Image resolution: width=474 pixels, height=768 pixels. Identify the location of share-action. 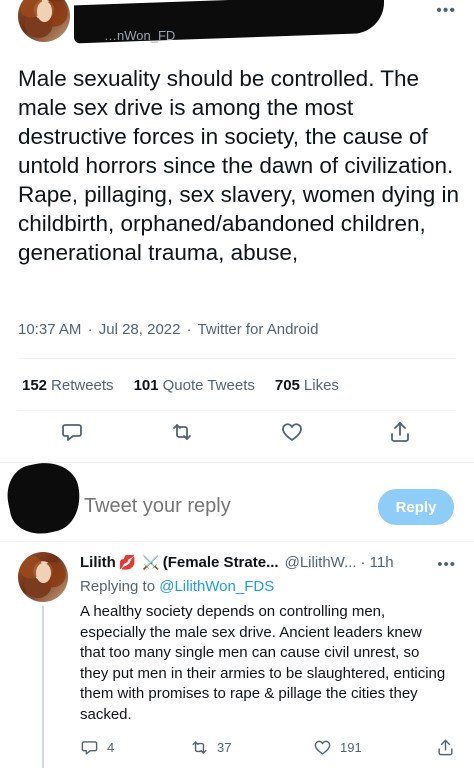
(445, 747).